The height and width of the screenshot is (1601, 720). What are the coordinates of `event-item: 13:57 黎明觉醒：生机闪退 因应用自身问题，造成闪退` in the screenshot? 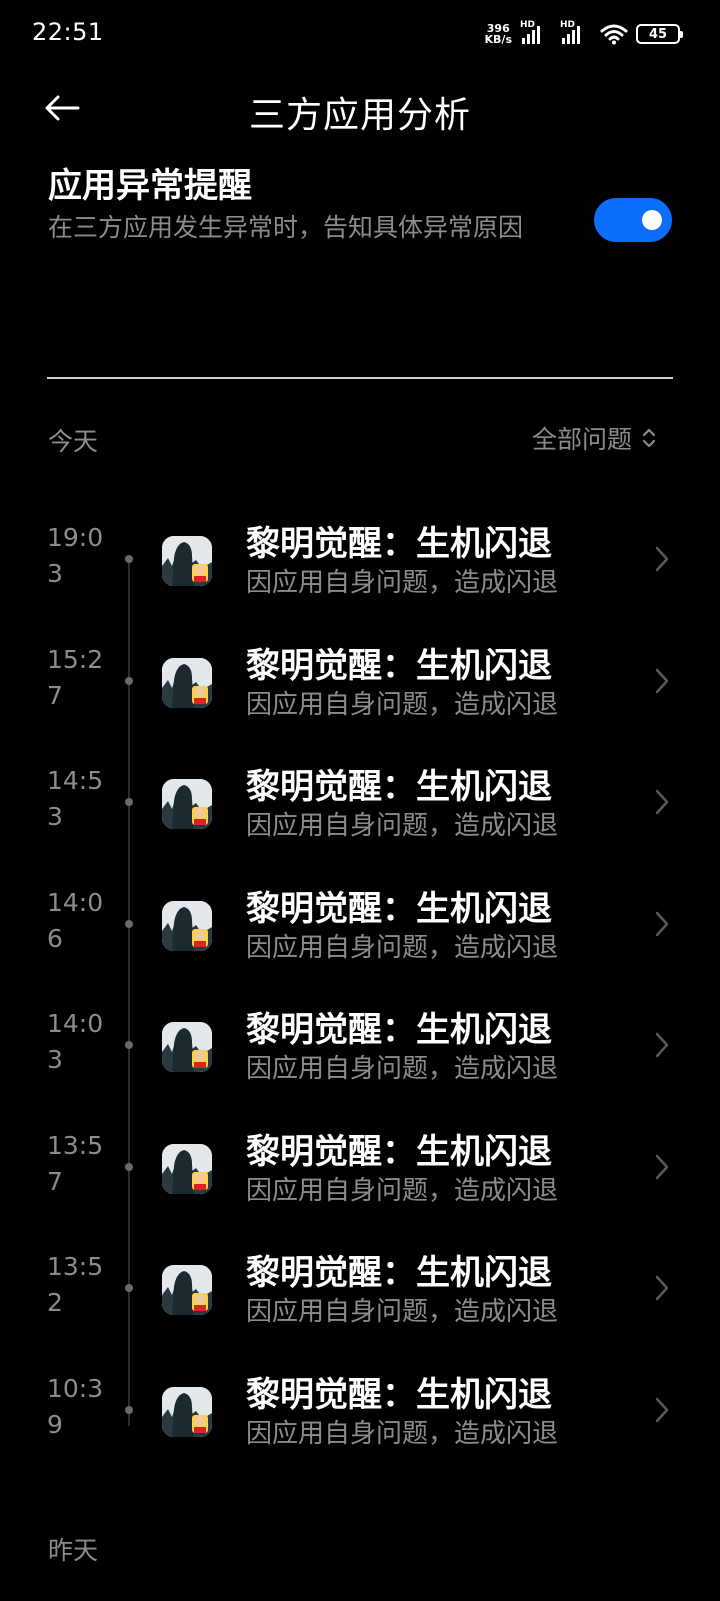 It's located at (360, 1168).